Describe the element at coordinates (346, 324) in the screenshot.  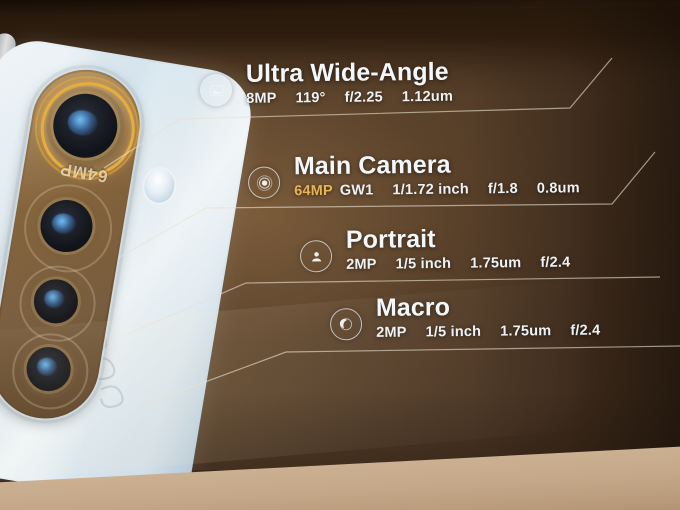
I see `macro-icon` at that location.